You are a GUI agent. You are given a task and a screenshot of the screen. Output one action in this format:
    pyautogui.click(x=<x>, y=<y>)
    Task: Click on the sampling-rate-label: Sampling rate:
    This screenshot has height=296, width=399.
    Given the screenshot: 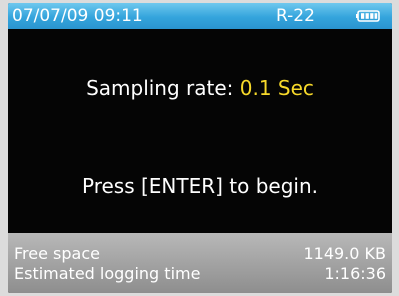 What is the action you would take?
    pyautogui.click(x=160, y=88)
    